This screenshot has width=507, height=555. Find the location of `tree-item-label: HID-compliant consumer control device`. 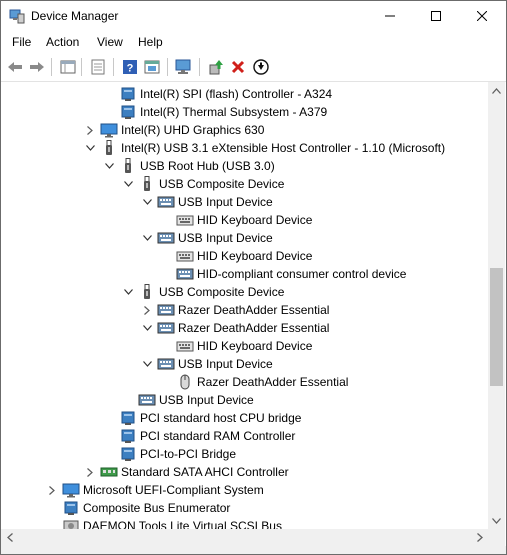

tree-item-label: HID-compliant consumer control device is located at coordinates (302, 274).